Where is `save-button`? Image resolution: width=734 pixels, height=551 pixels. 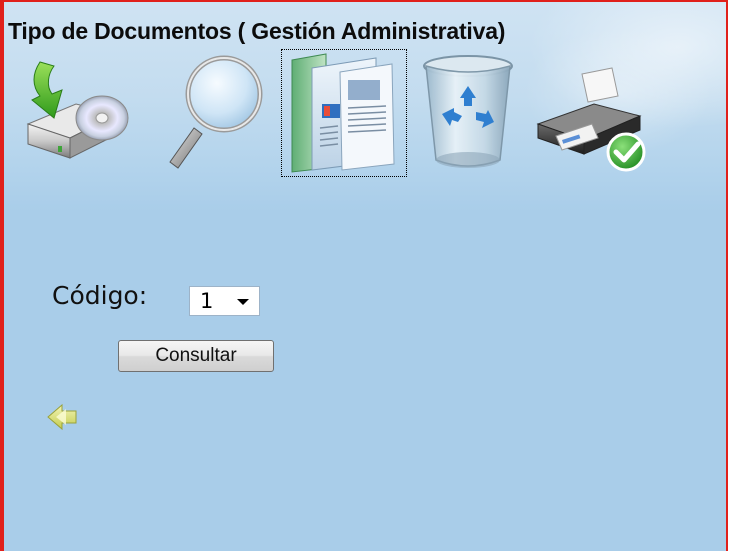 save-button is located at coordinates (77, 114).